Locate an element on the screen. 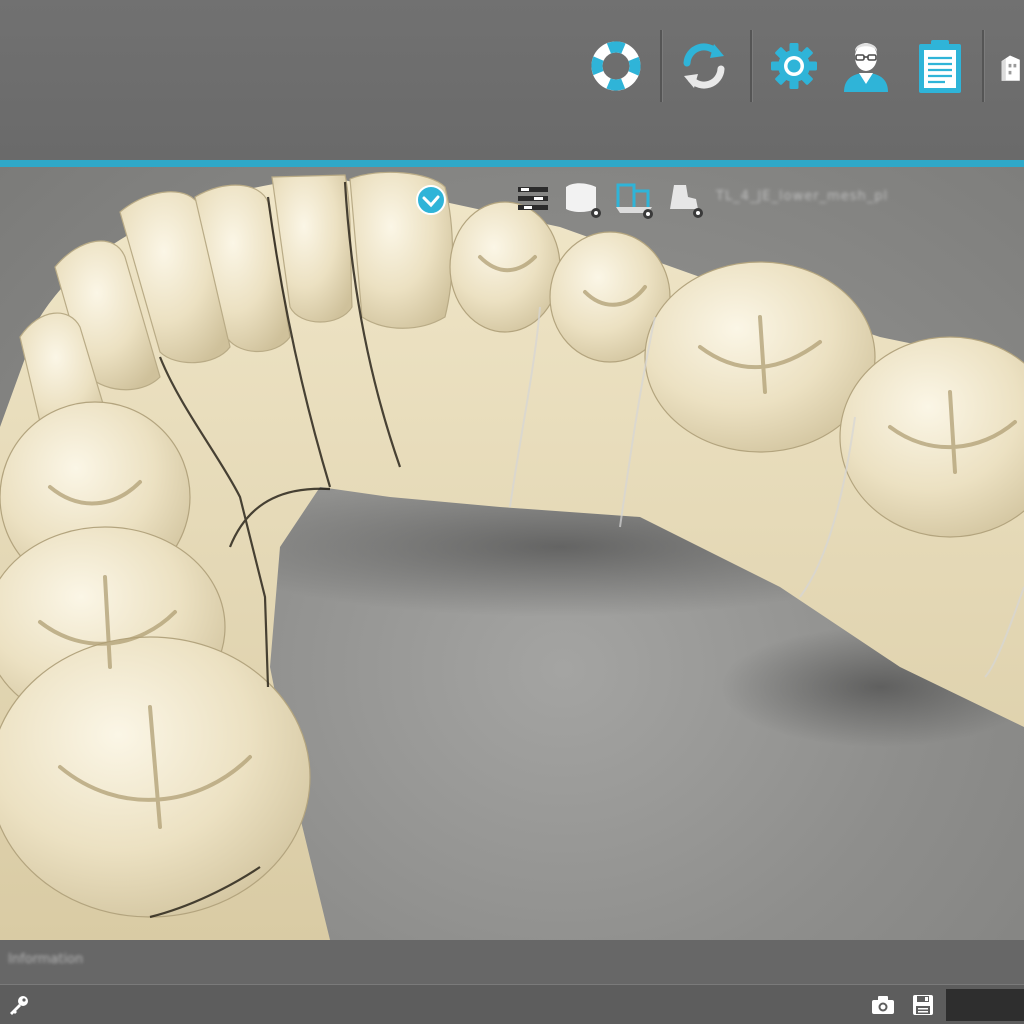  help-button is located at coordinates (616, 66).